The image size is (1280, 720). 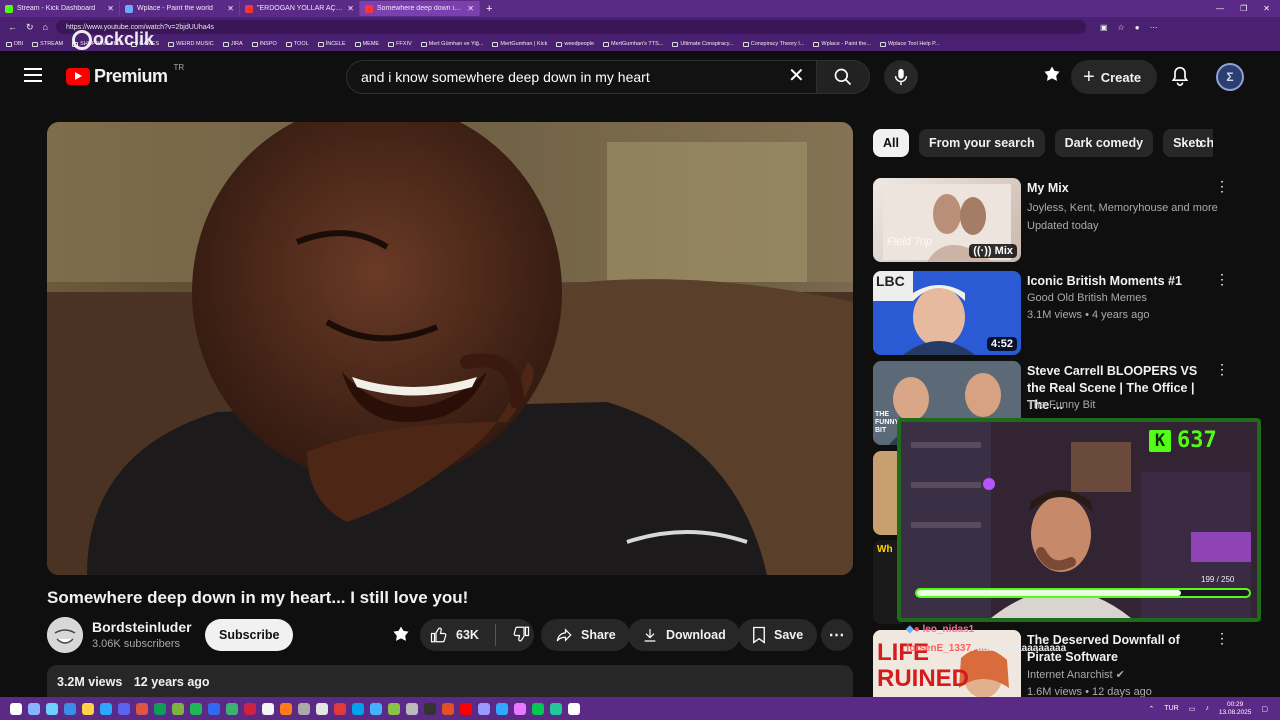 What do you see at coordinates (454, 635) in the screenshot?
I see `like-button: 63K` at bounding box center [454, 635].